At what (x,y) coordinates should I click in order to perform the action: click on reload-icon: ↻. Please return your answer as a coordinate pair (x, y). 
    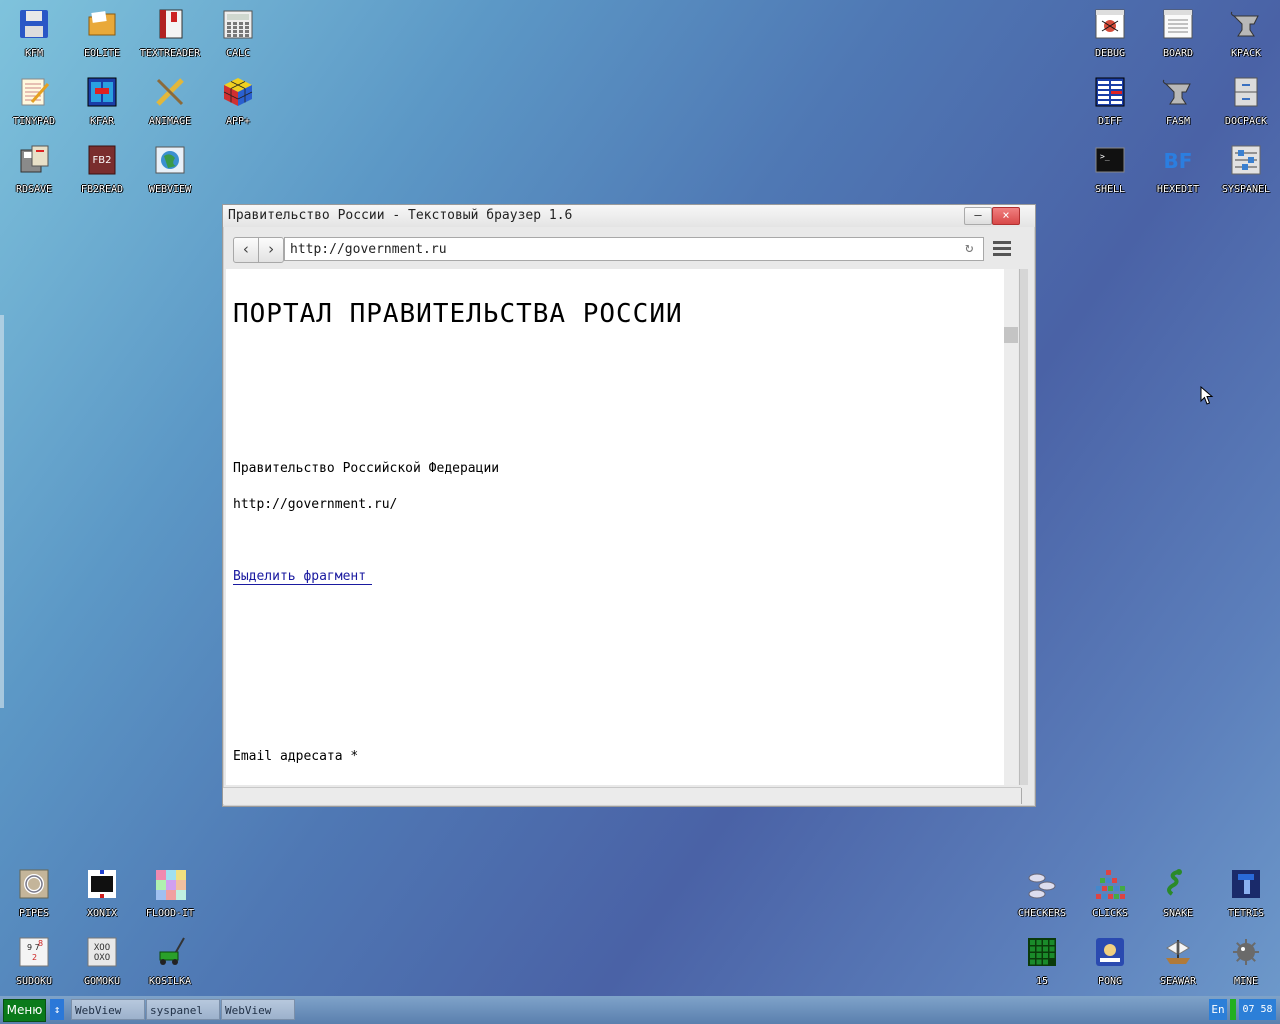
    Looking at the image, I should click on (972, 248).